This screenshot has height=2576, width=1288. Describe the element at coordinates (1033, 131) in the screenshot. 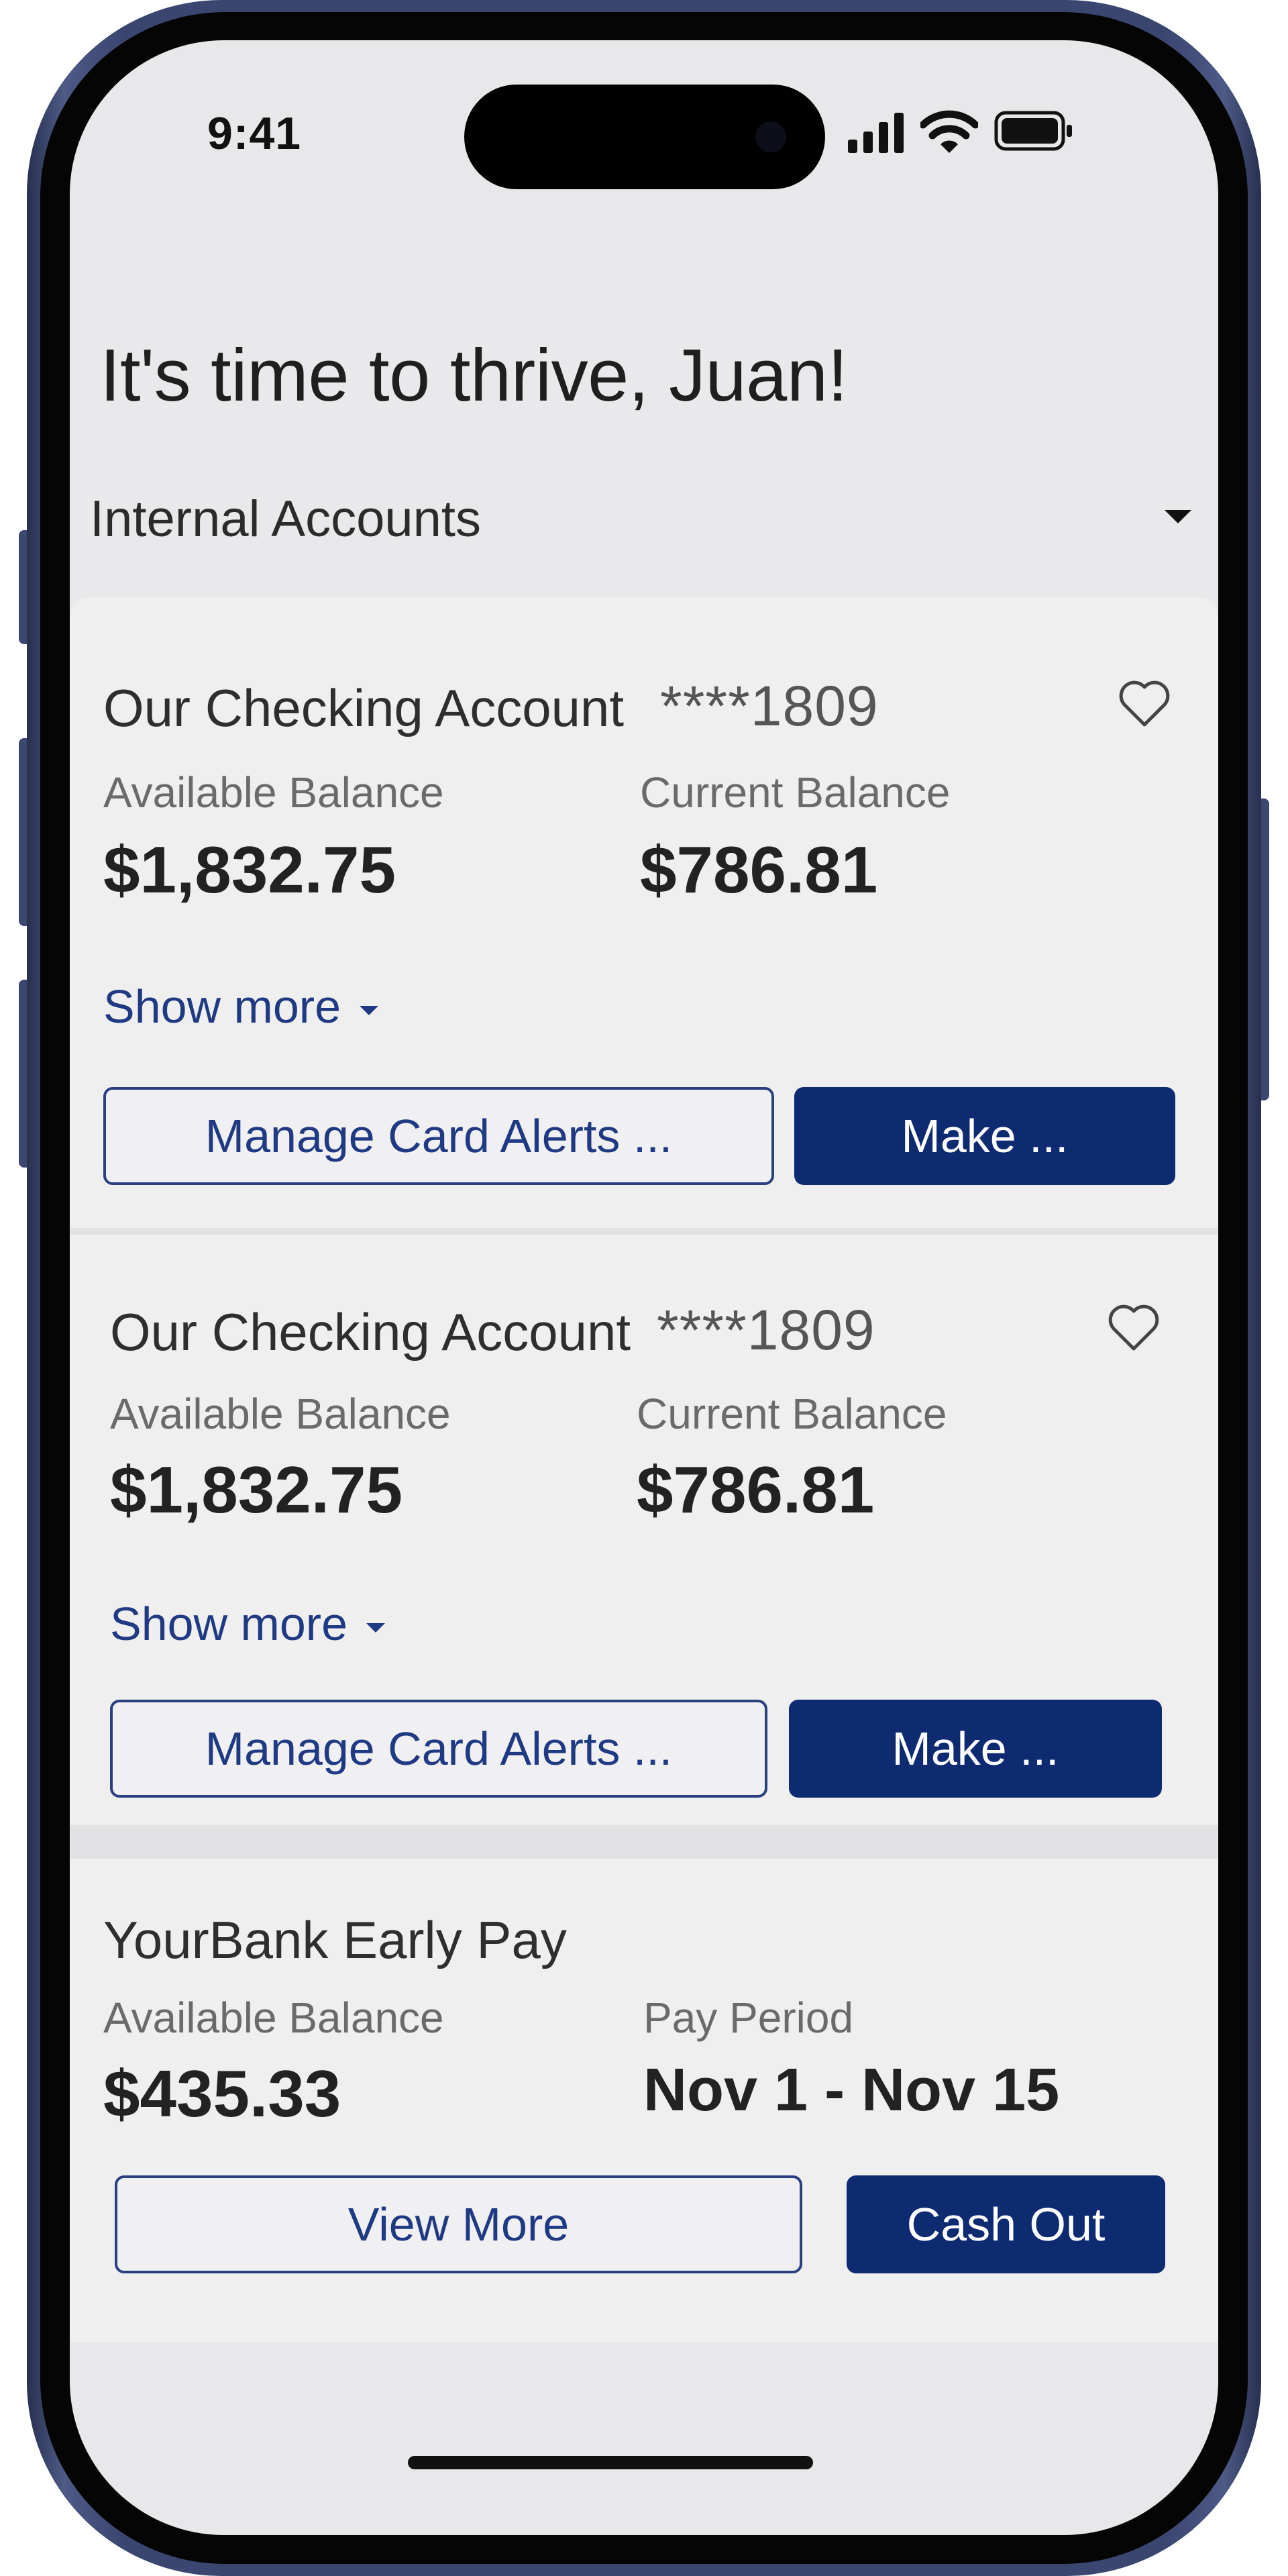

I see `battery-icon` at that location.